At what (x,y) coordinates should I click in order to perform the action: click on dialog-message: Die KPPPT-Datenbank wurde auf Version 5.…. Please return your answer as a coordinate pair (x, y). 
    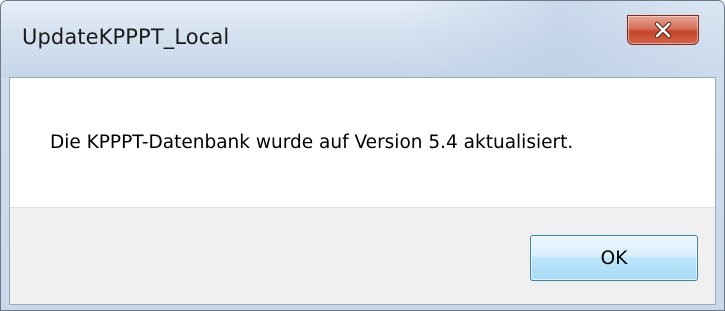
    Looking at the image, I should click on (312, 142).